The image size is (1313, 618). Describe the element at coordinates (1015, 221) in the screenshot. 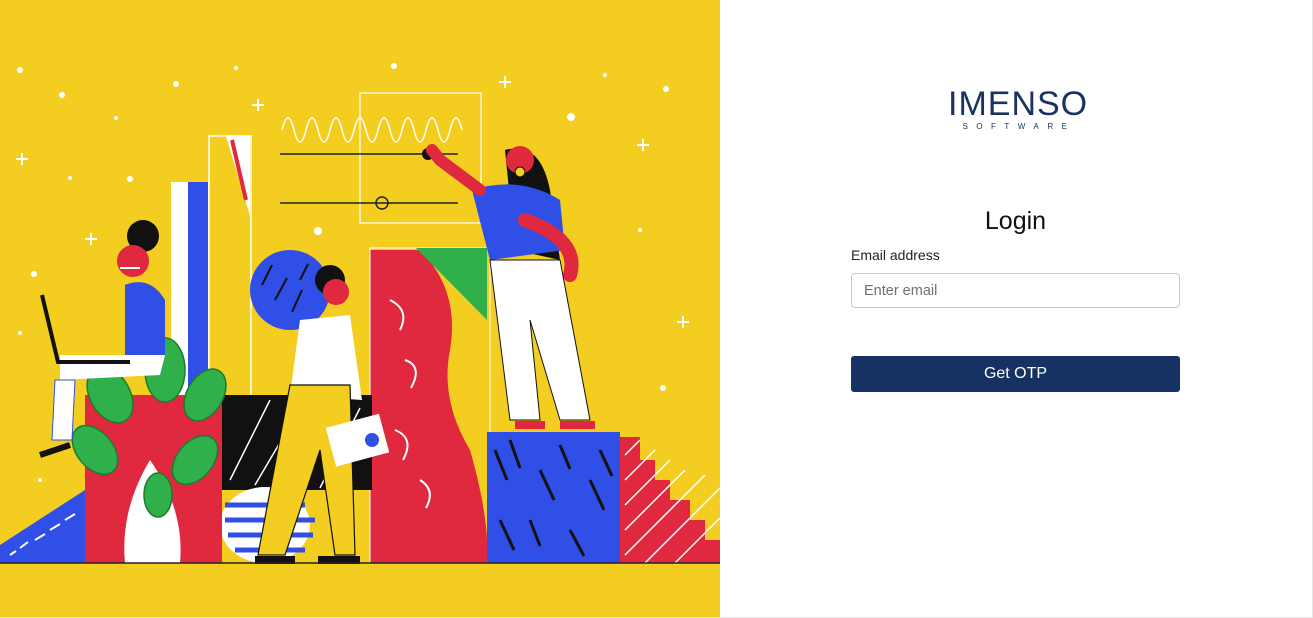

I see `page-title: Login` at that location.